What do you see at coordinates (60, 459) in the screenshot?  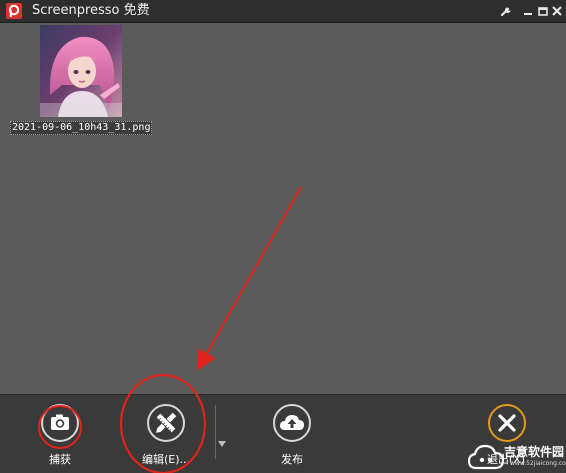 I see `capture-label: 捕获` at bounding box center [60, 459].